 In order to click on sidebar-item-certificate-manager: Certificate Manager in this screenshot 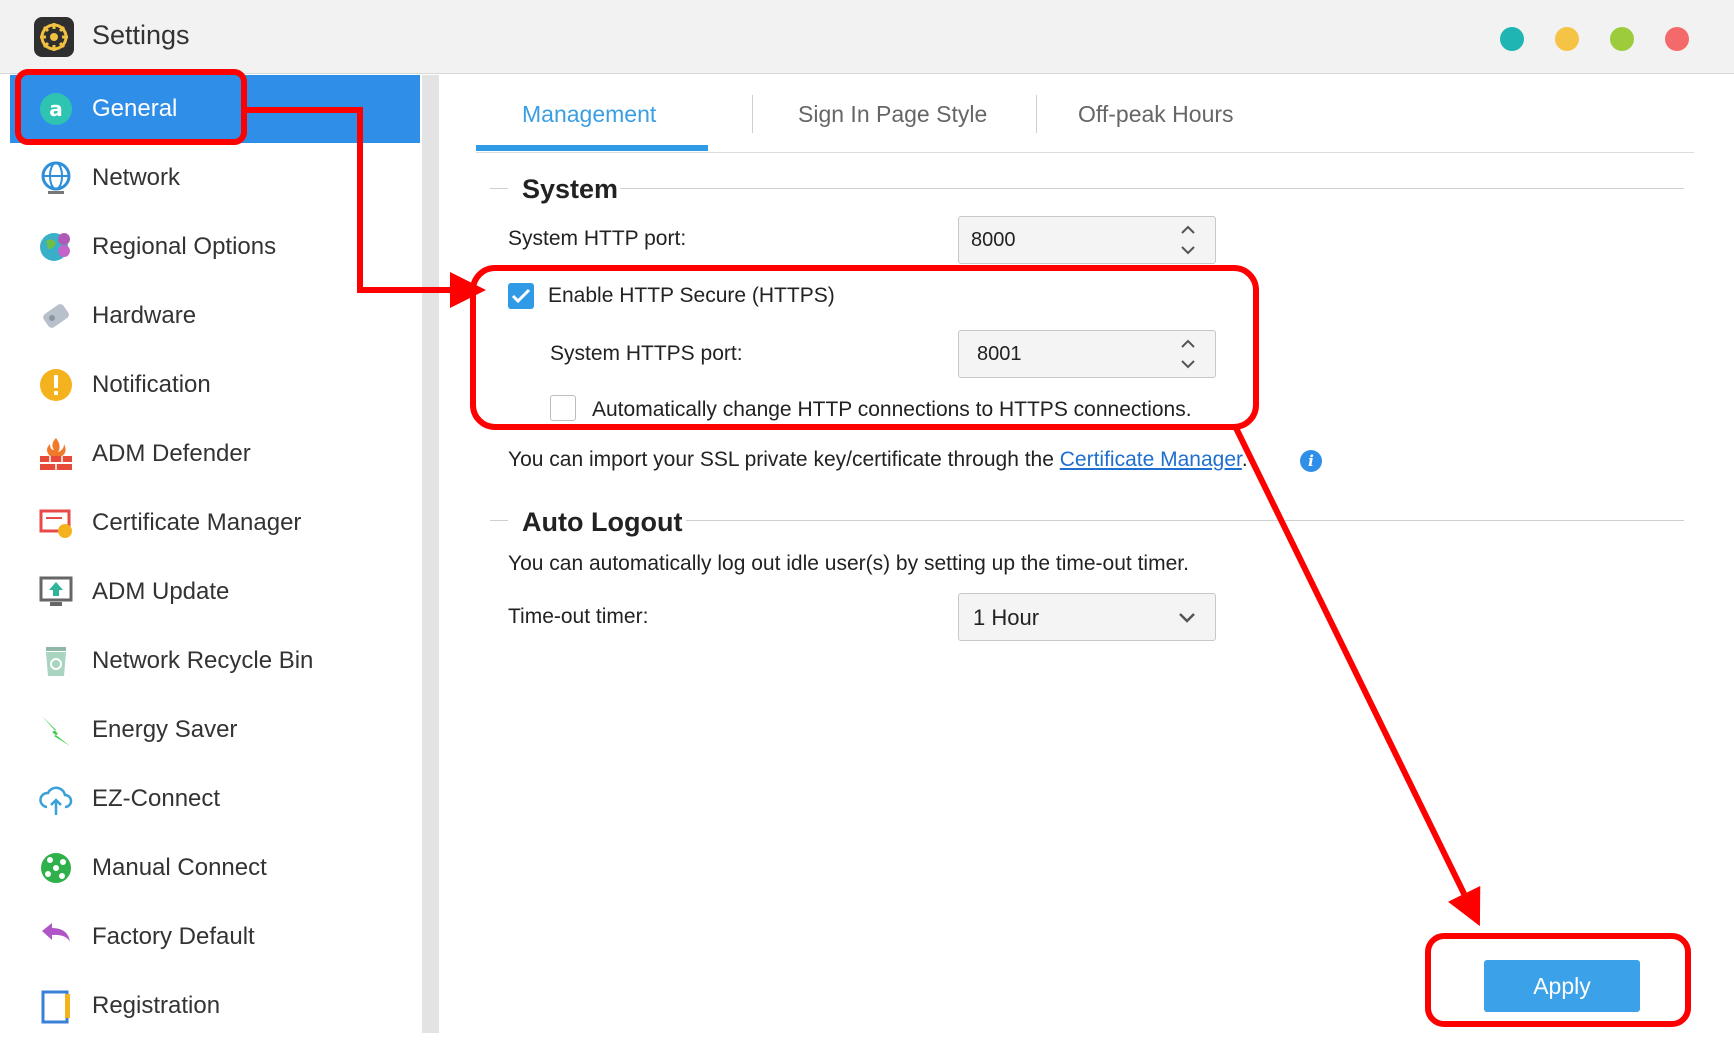, I will do `click(215, 523)`.